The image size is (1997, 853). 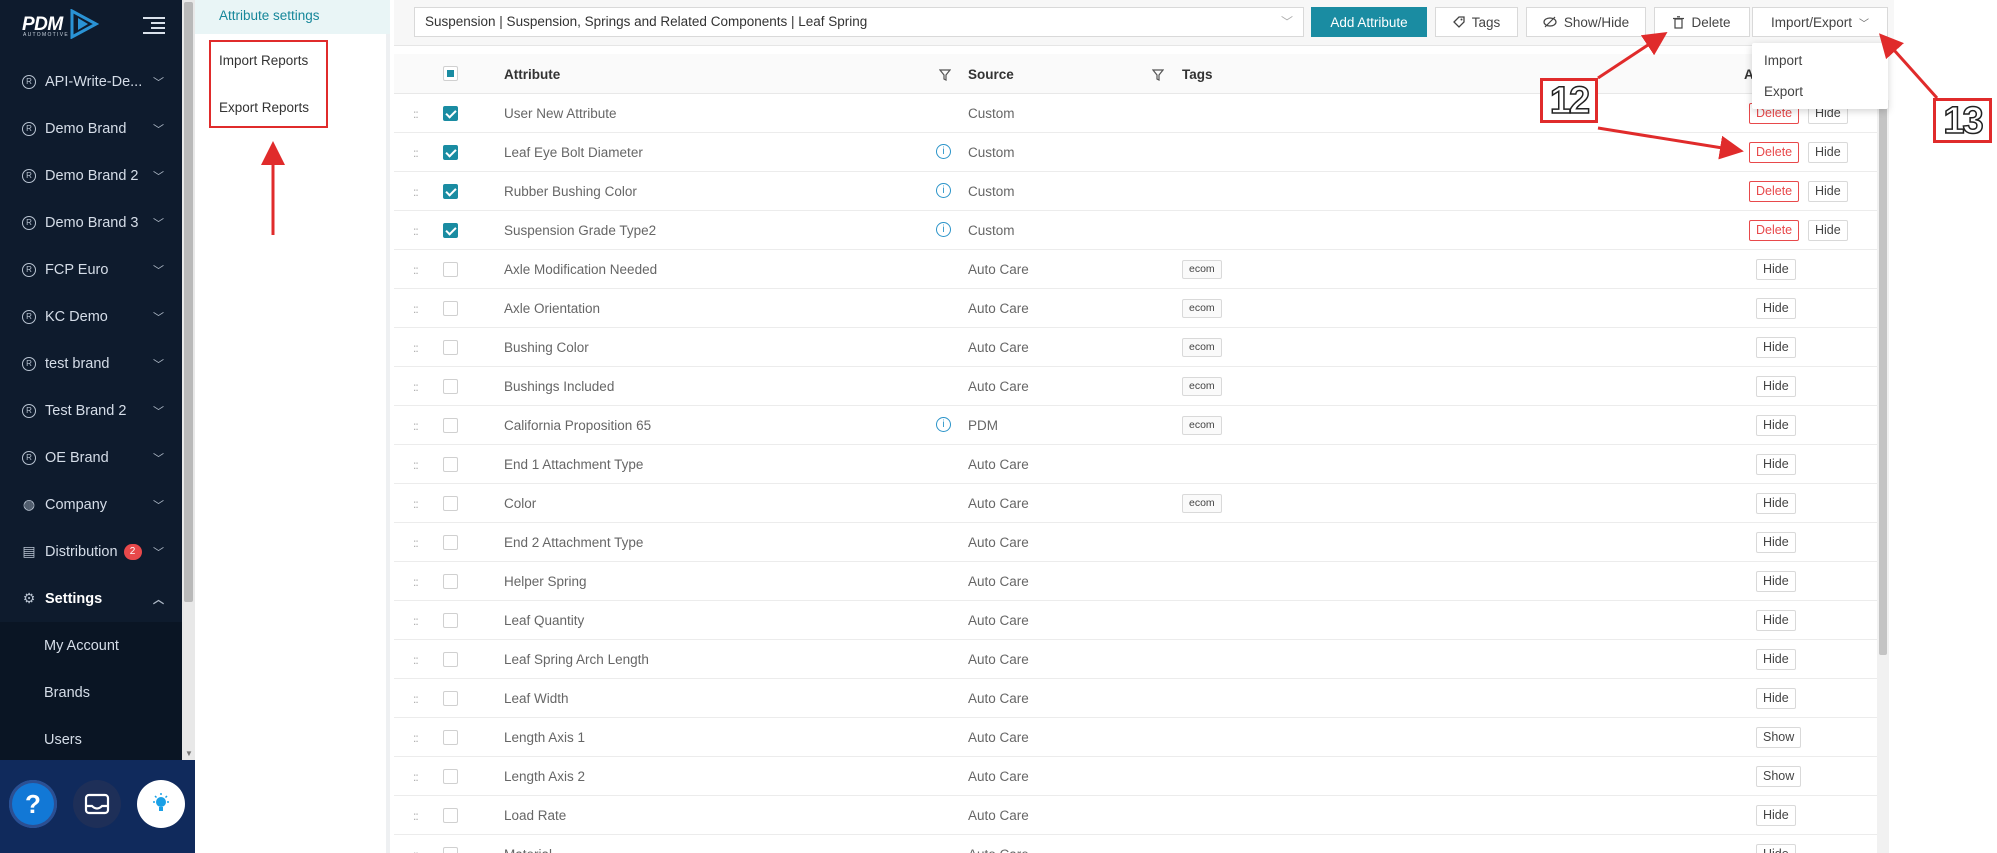 I want to click on show-hide-button: Show/Hide, so click(x=1586, y=22).